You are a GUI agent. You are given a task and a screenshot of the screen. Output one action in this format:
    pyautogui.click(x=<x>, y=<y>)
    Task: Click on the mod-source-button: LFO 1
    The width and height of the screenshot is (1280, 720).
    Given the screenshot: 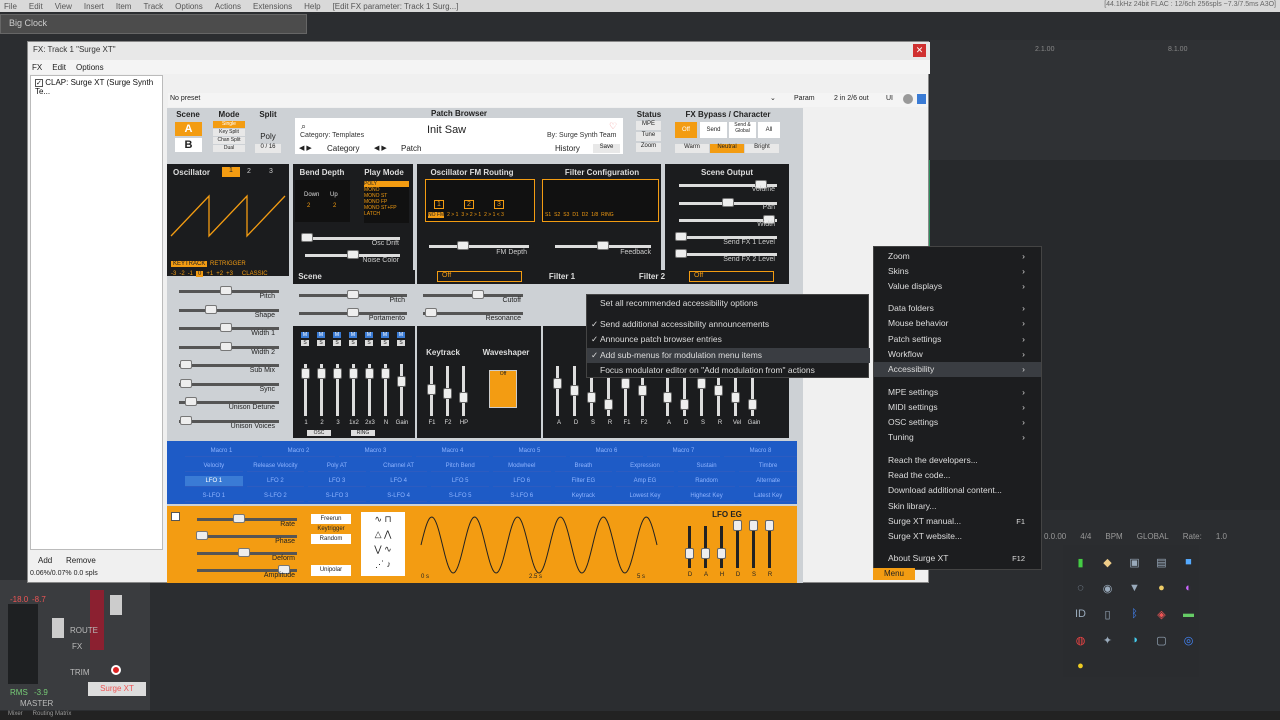 What is the action you would take?
    pyautogui.click(x=214, y=481)
    